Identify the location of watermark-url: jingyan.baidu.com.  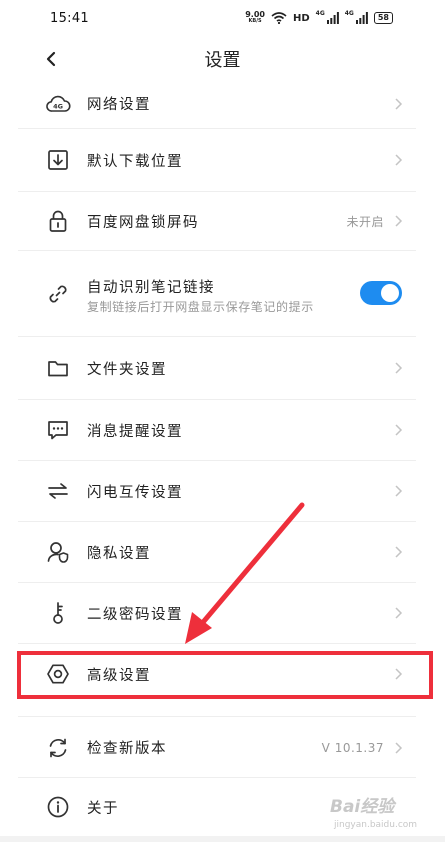
(376, 825).